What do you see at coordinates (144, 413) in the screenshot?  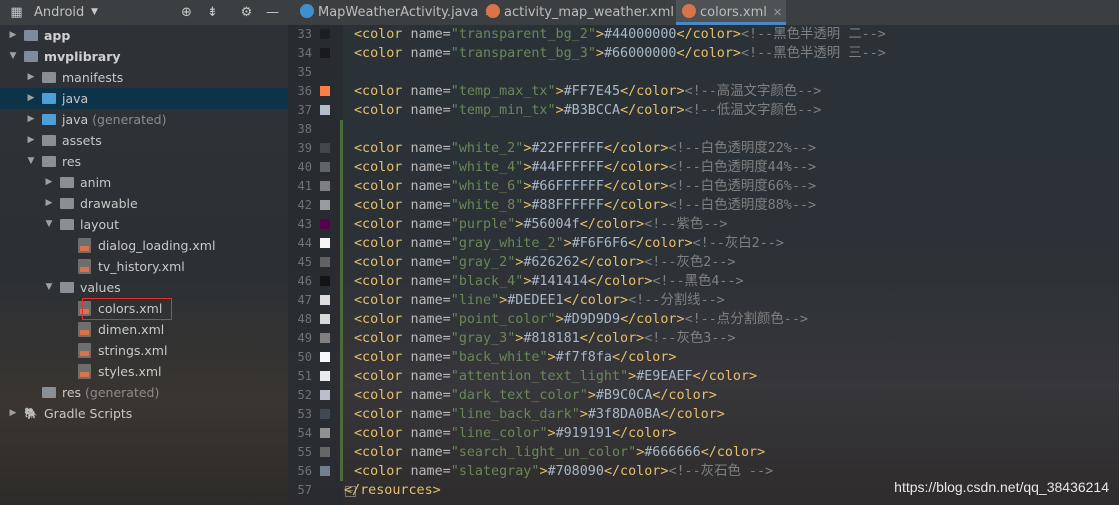 I see `tree-item: ▶ 🐘 Gradle Scripts` at bounding box center [144, 413].